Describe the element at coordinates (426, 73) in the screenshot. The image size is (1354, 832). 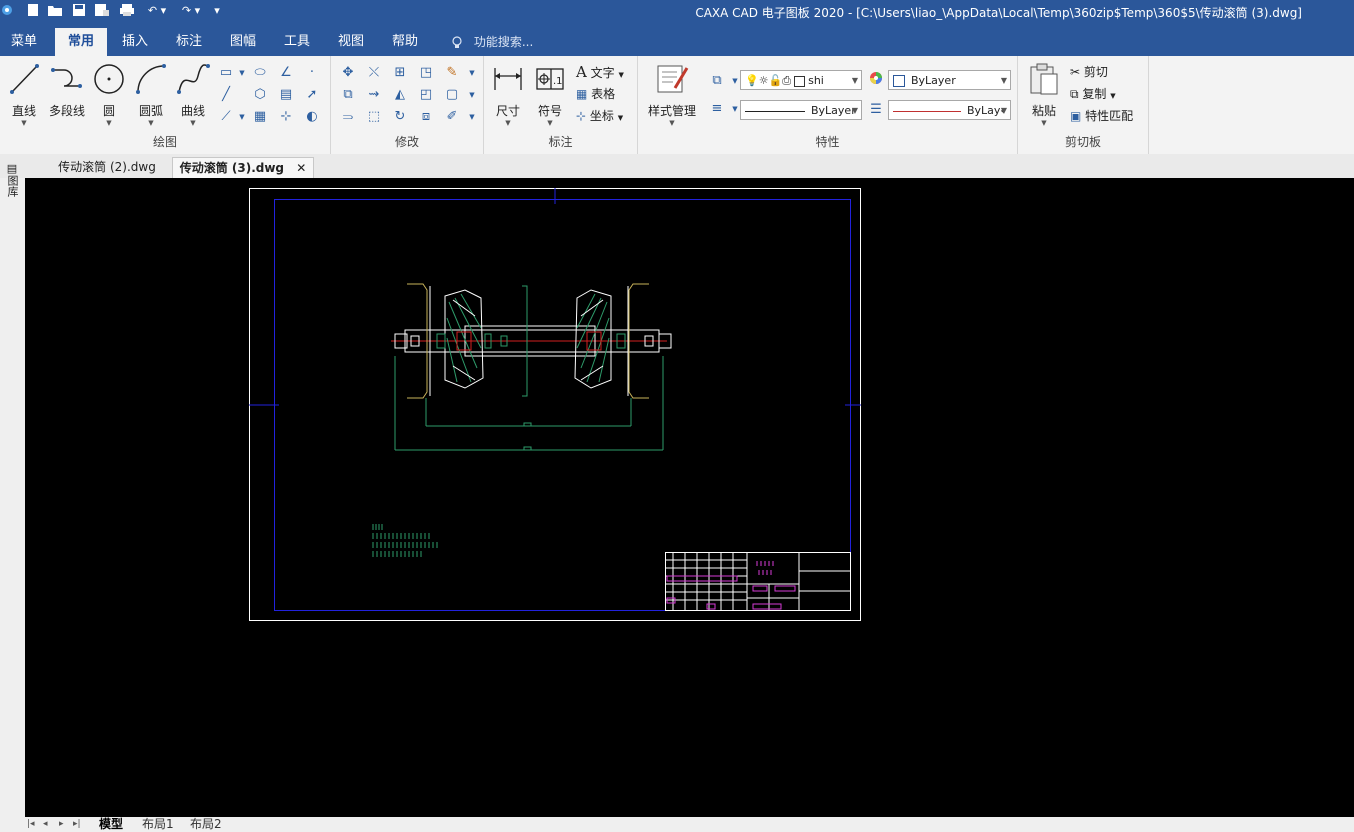
I see `chamfer-icon: ◳` at that location.